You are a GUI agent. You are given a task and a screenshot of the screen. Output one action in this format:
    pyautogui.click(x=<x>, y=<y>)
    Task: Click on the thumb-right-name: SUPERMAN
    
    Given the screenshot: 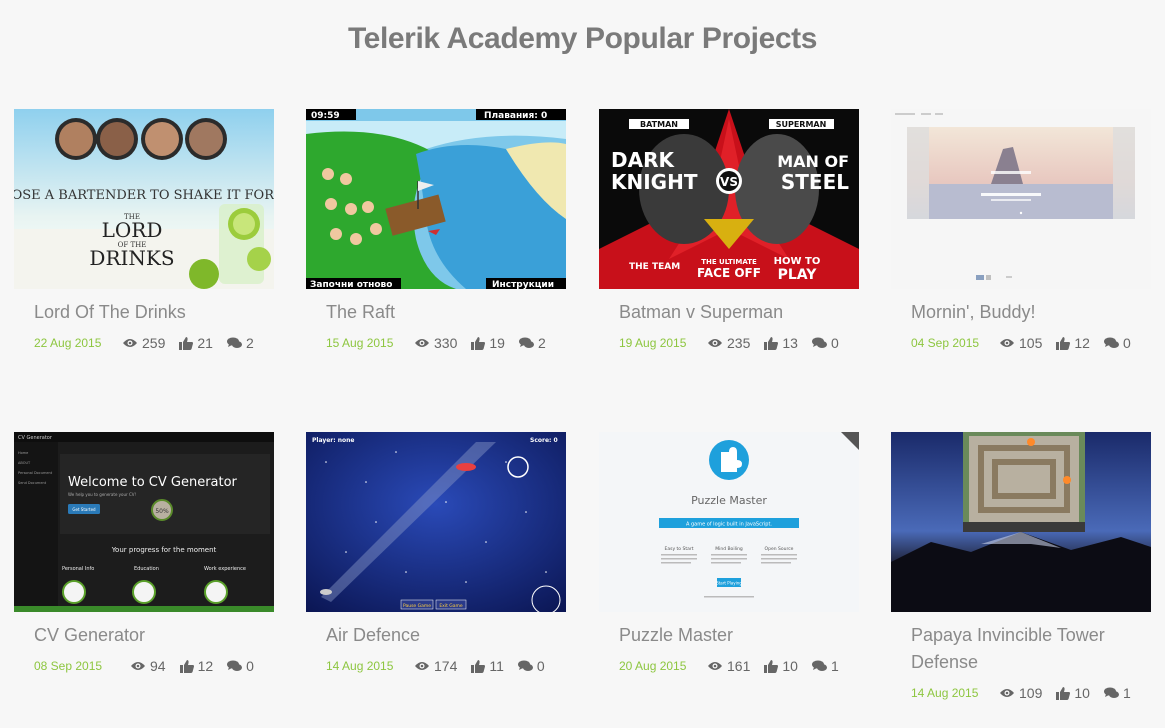 What is the action you would take?
    pyautogui.click(x=801, y=124)
    